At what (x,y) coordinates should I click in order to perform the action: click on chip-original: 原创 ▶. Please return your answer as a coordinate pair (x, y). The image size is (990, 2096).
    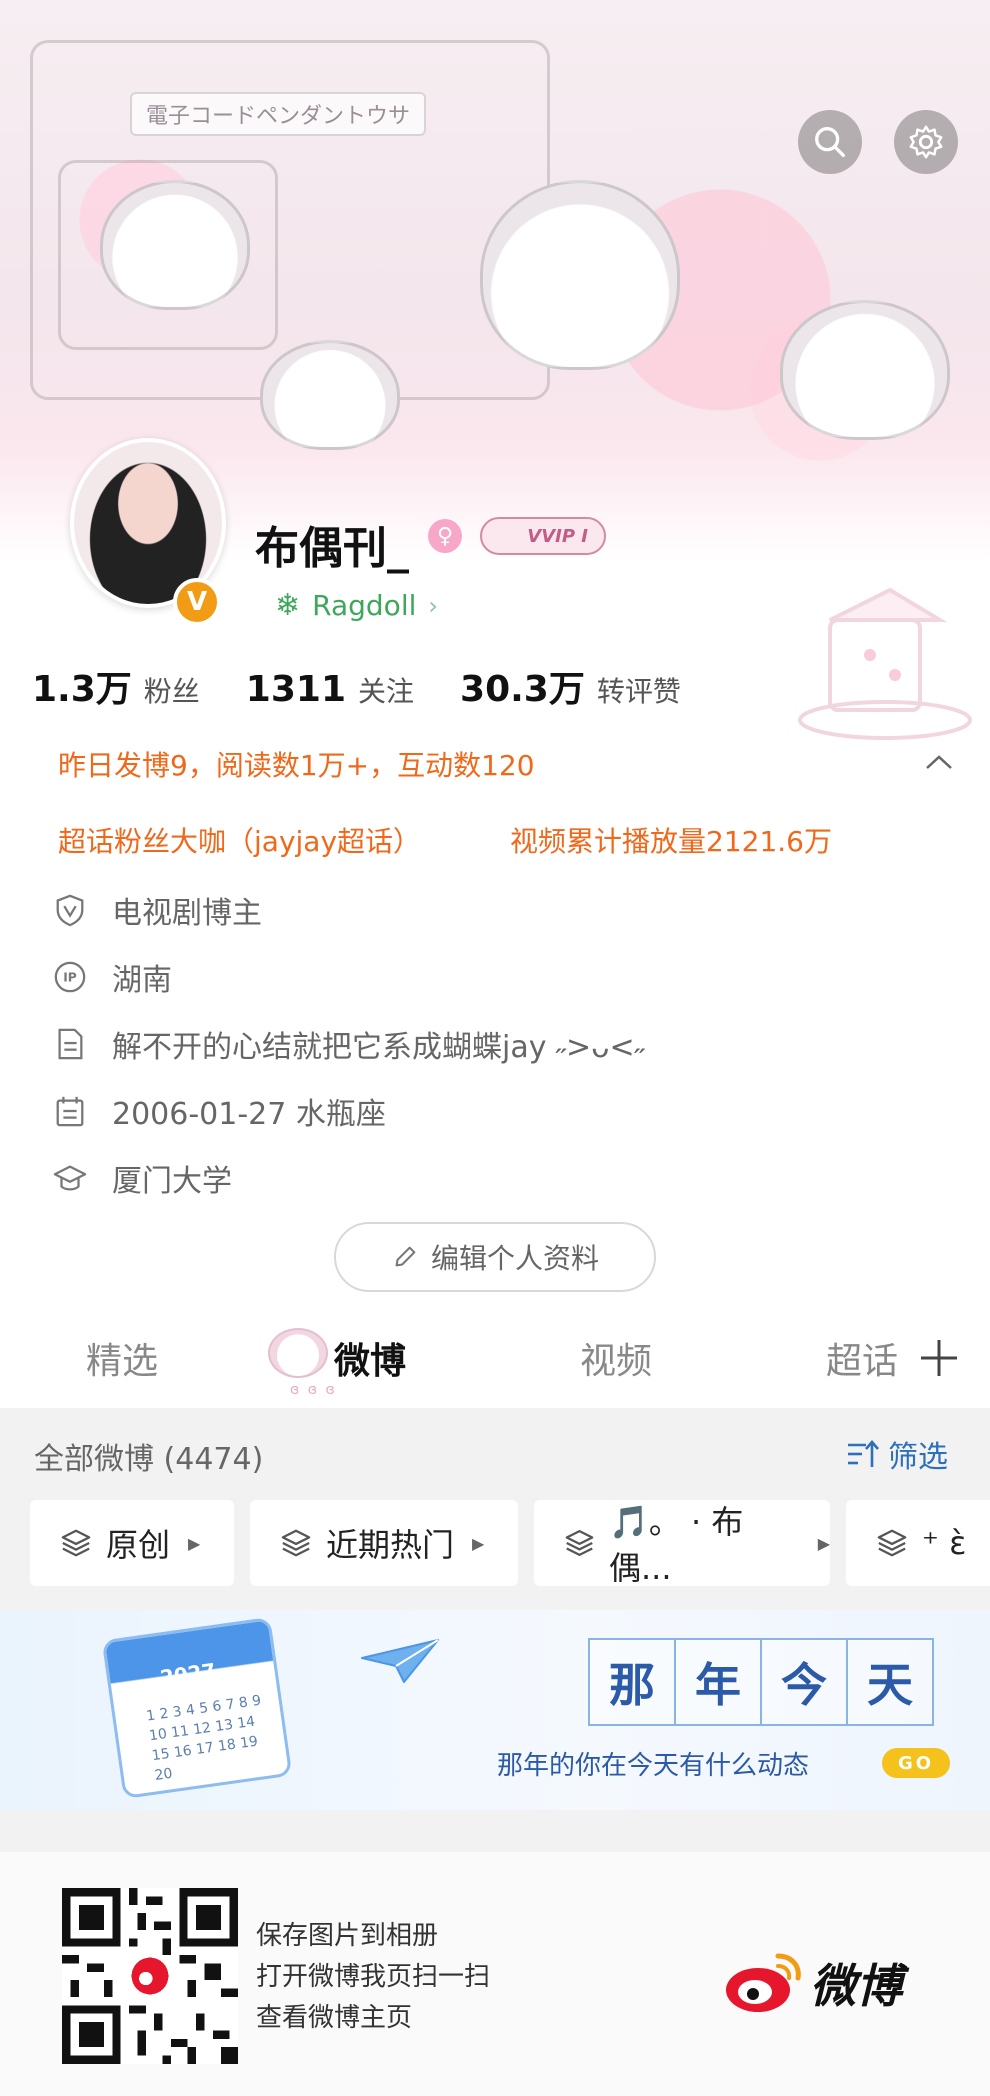
    Looking at the image, I should click on (132, 1543).